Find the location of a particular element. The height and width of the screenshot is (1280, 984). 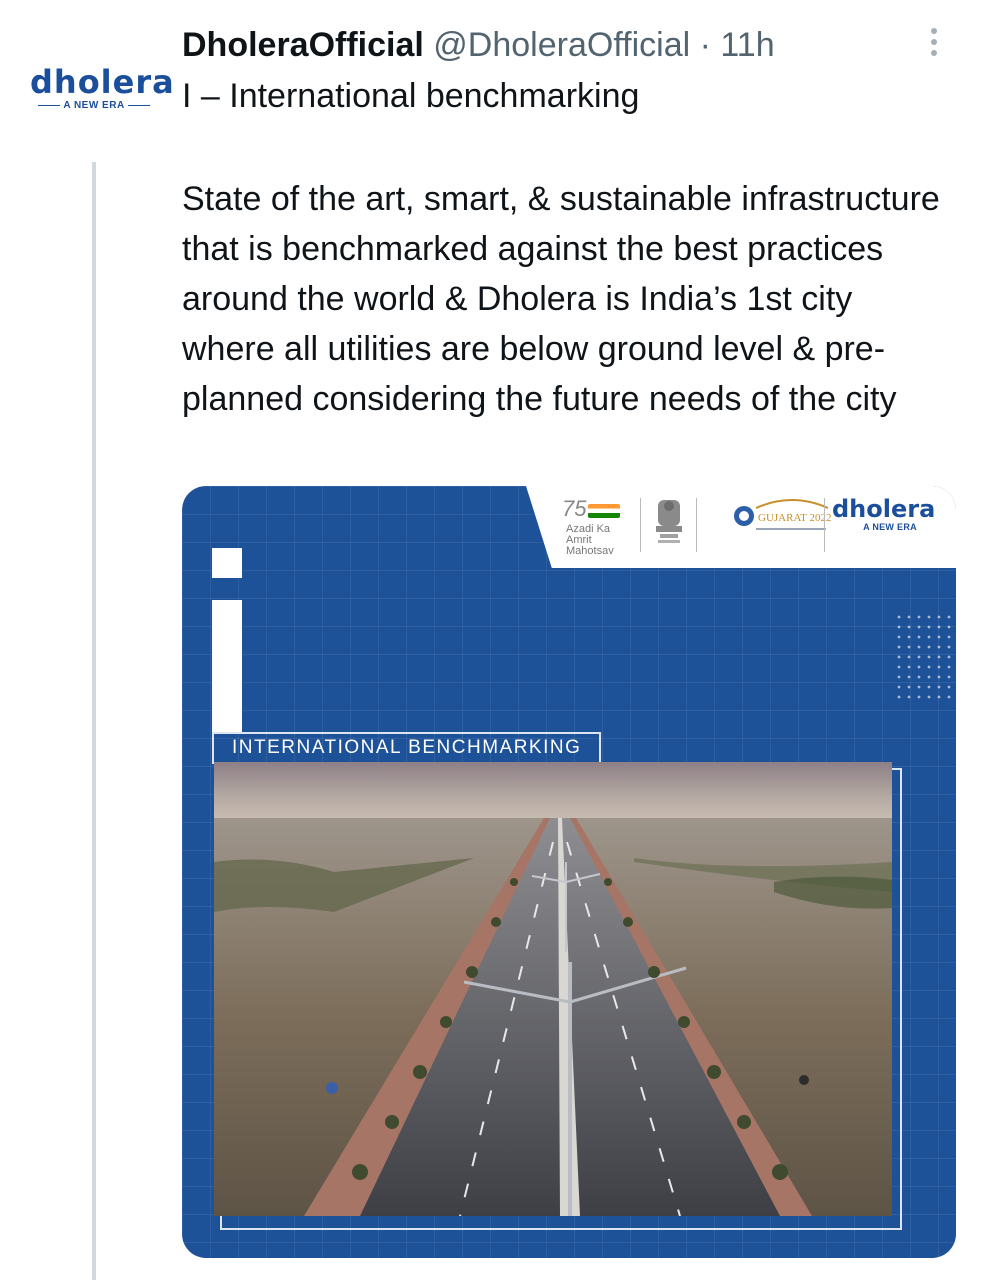

author-handle: @DholeraOfficial is located at coordinates (561, 45).